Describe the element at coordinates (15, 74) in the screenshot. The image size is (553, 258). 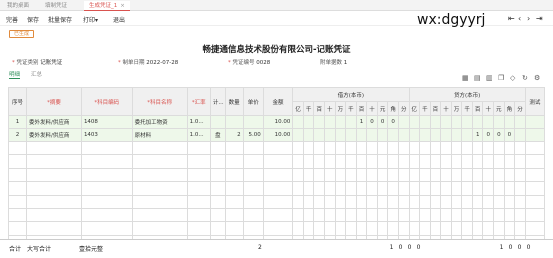
I see `tab-detail: 明细` at that location.